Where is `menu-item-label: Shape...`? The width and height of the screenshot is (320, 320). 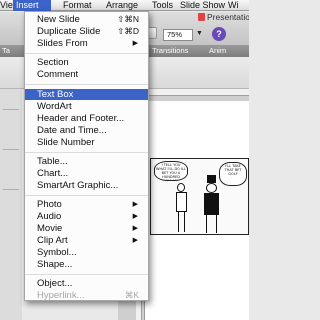
menu-item-label: Shape... is located at coordinates (55, 264).